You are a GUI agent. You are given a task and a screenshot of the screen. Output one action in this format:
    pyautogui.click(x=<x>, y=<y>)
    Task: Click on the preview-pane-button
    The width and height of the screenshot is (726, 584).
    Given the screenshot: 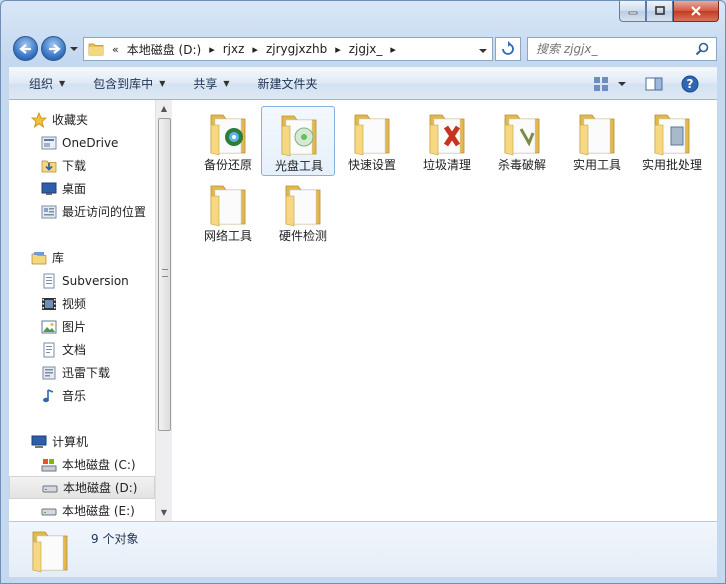 What is the action you would take?
    pyautogui.click(x=654, y=84)
    